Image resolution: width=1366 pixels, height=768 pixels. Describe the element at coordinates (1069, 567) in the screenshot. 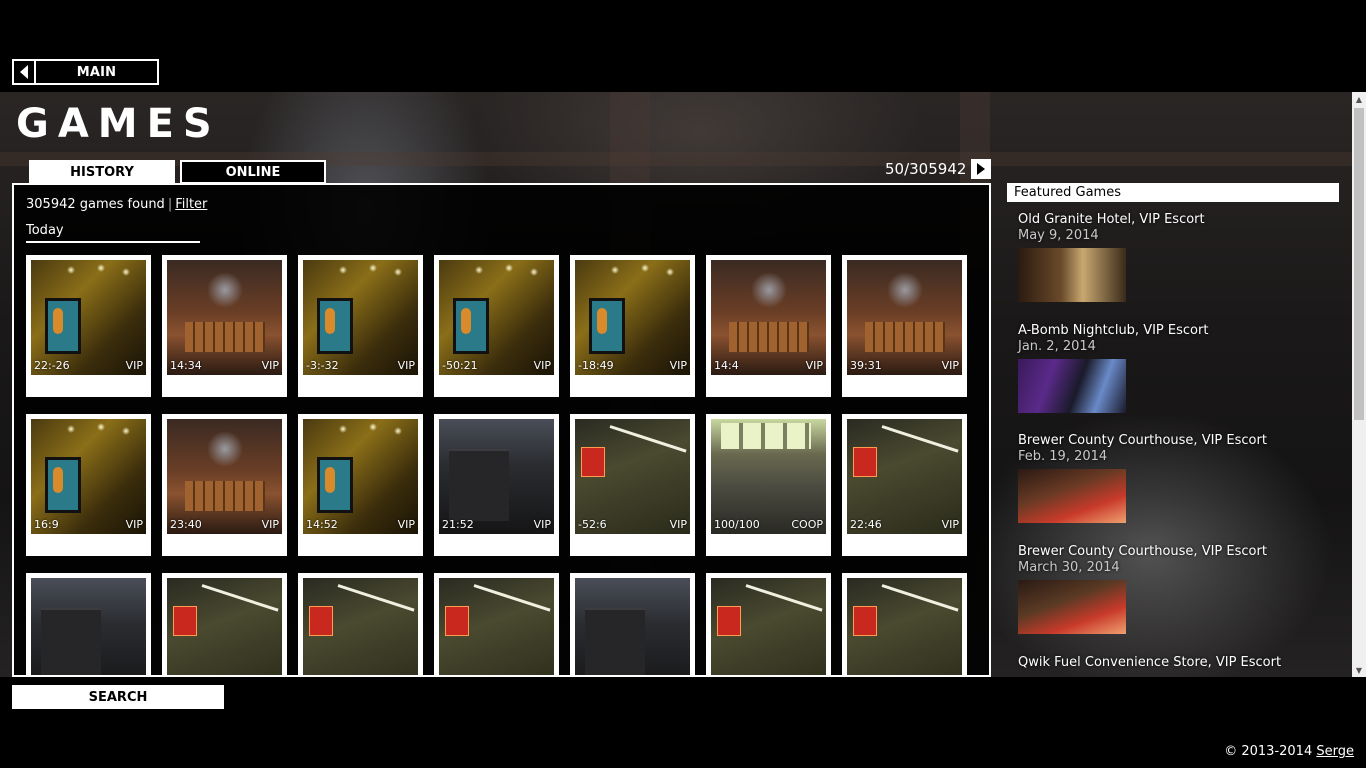

I see `featured-date: March 30, 2014` at that location.